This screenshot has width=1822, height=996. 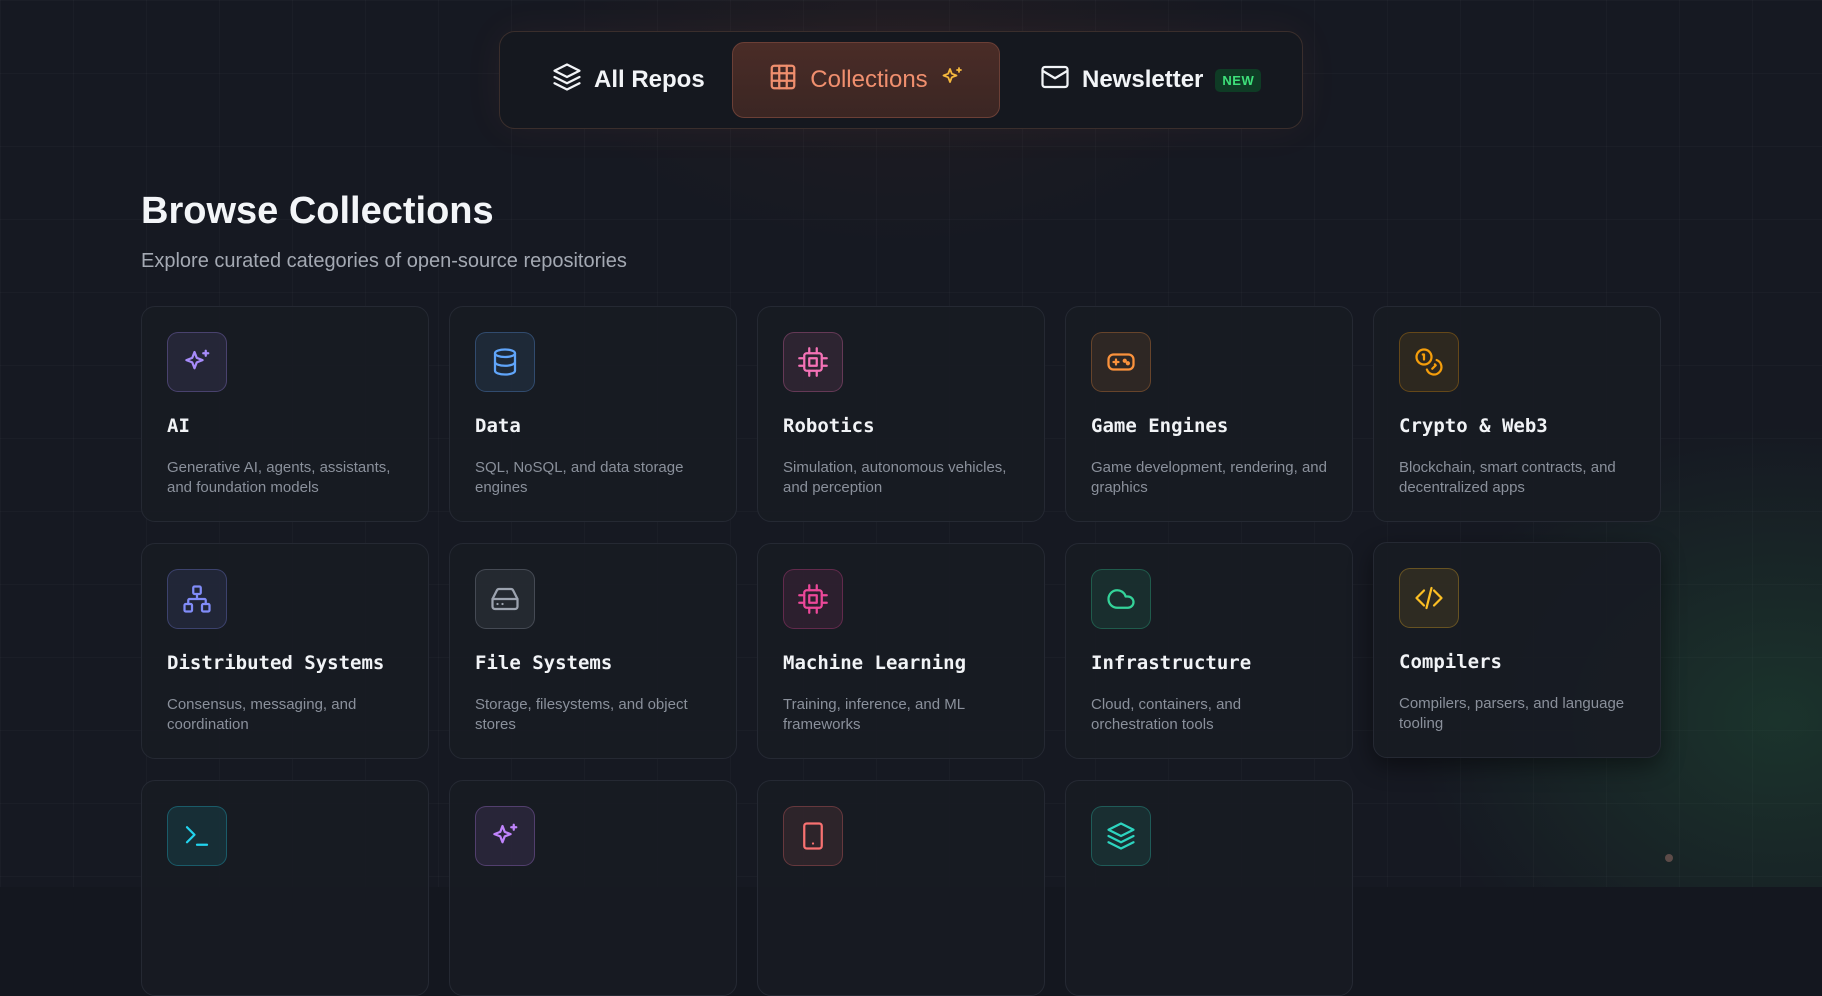 I want to click on tab-label: Collections, so click(x=869, y=79).